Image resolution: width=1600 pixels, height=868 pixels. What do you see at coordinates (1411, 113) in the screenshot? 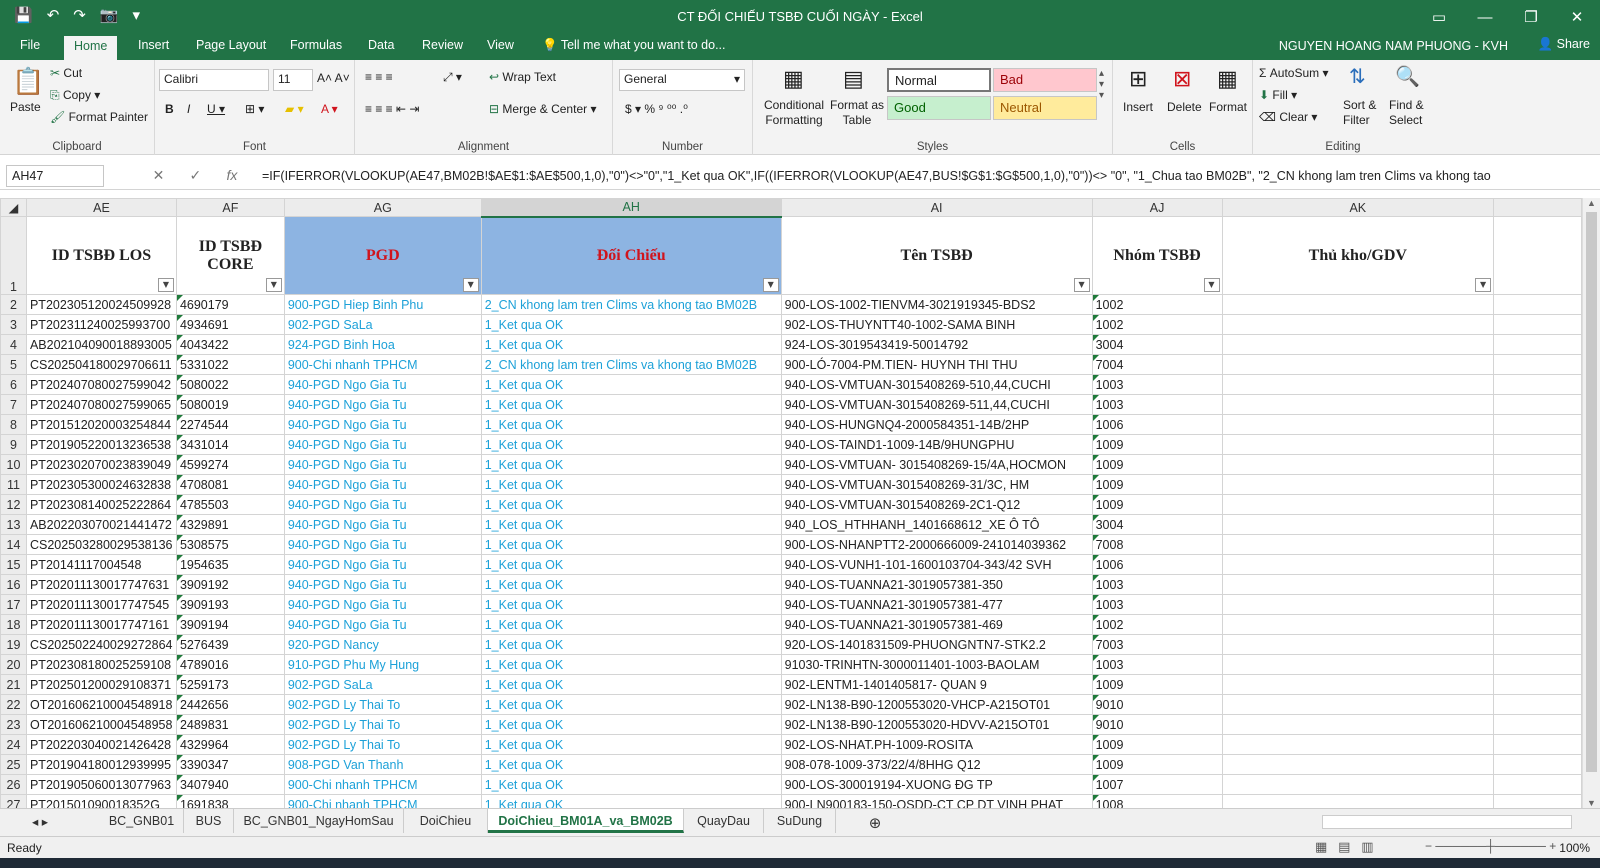
I see `find-select-button: Find & Select` at bounding box center [1411, 113].